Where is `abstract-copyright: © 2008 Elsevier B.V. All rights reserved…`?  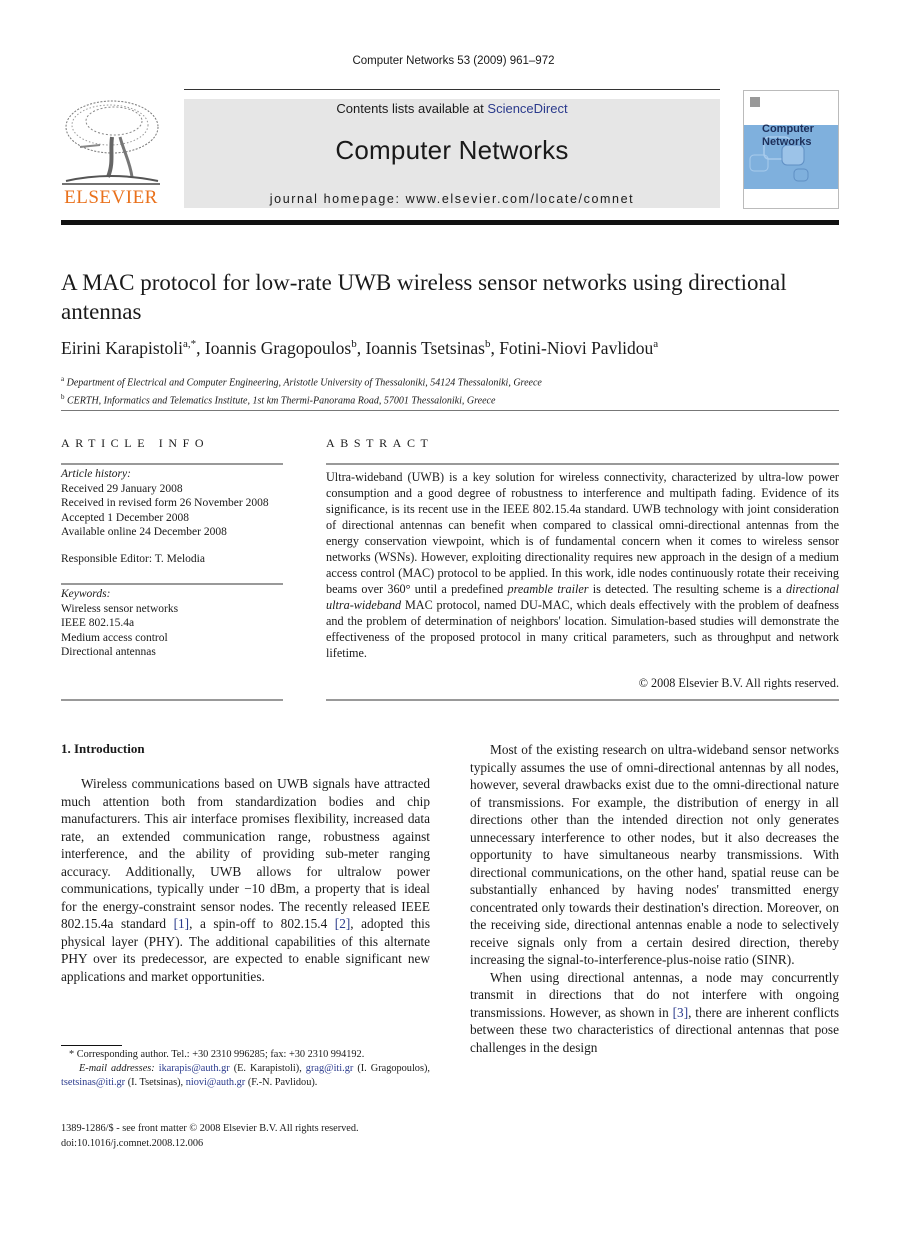
abstract-copyright: © 2008 Elsevier B.V. All rights reserved… is located at coordinates (738, 683).